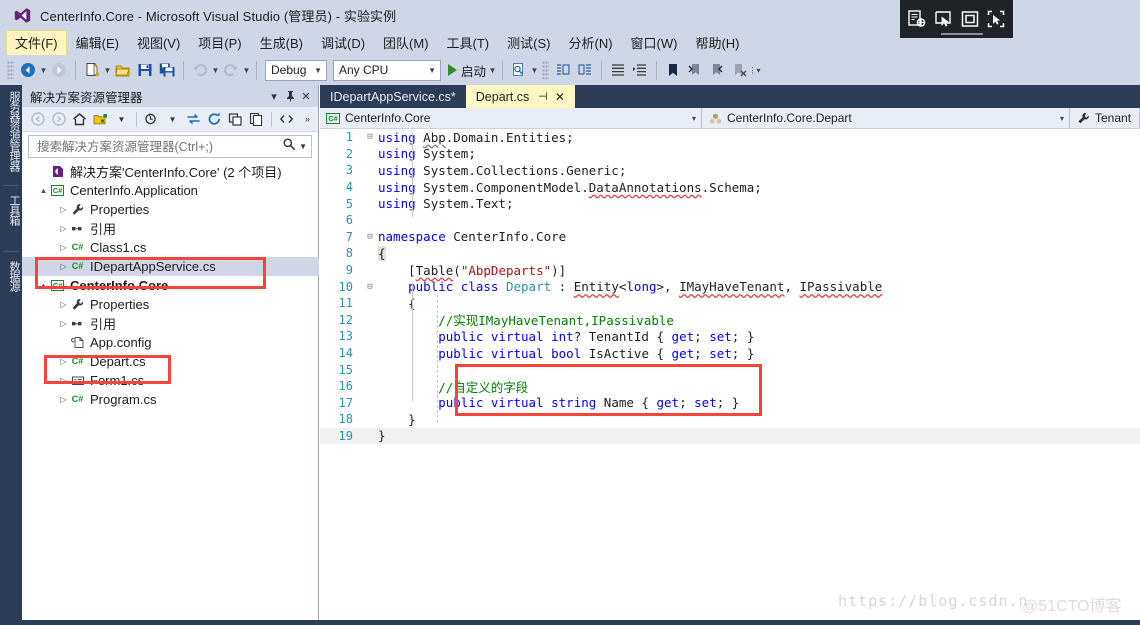  What do you see at coordinates (468, 43) in the screenshot?
I see `menu-tools: 工具(T)` at bounding box center [468, 43].